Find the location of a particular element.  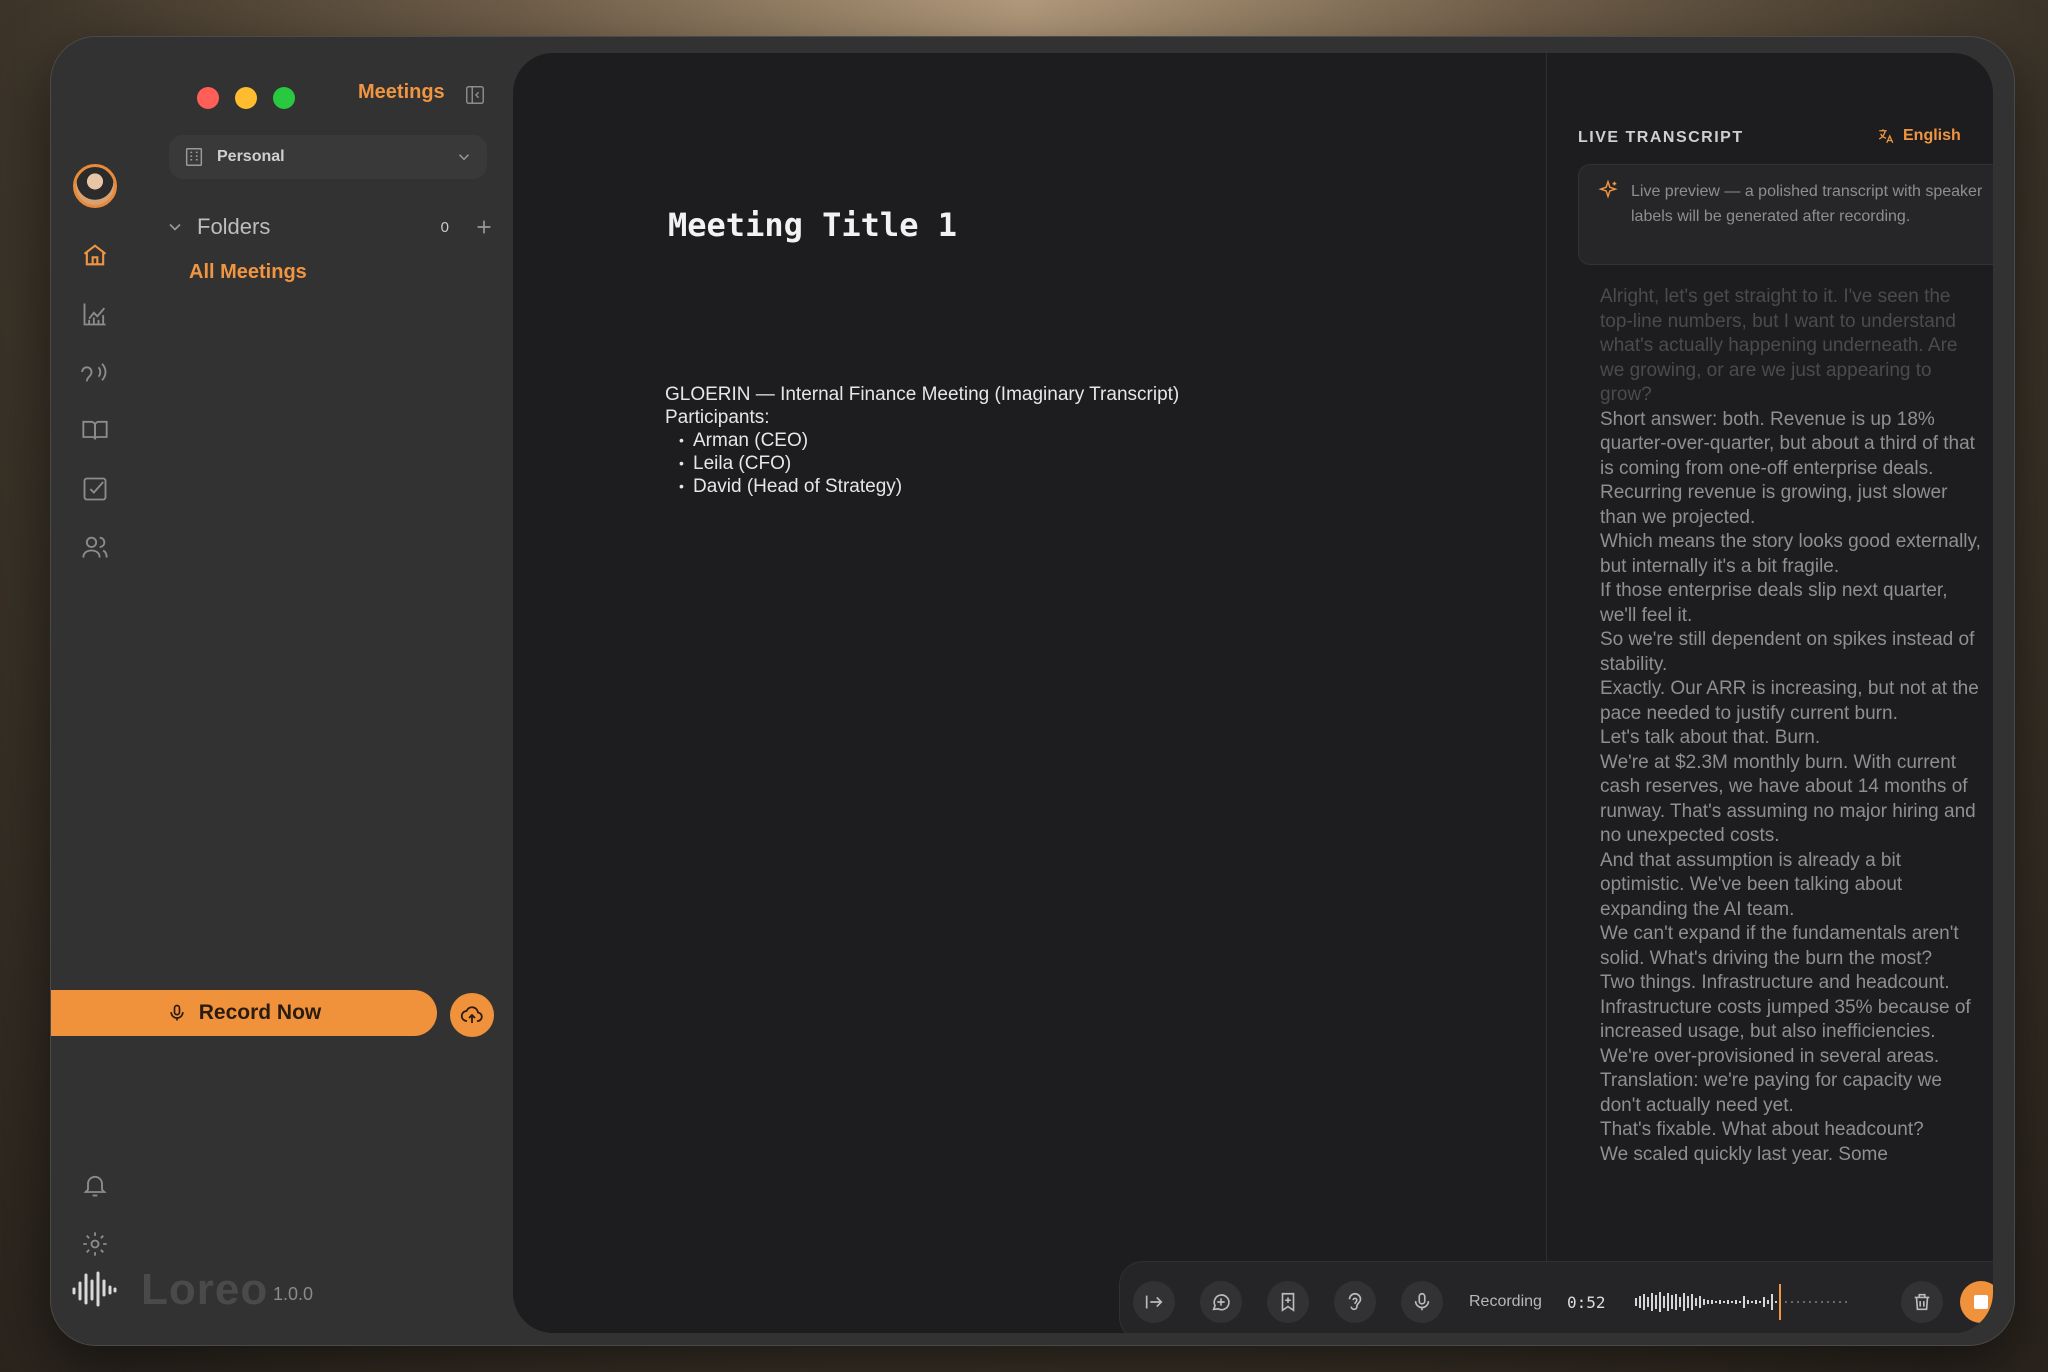

workspace-label: Personal is located at coordinates (251, 157).